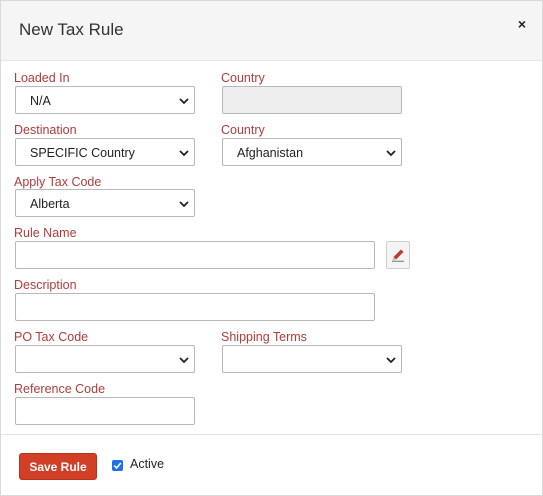  I want to click on country-field-disabled, so click(312, 100).